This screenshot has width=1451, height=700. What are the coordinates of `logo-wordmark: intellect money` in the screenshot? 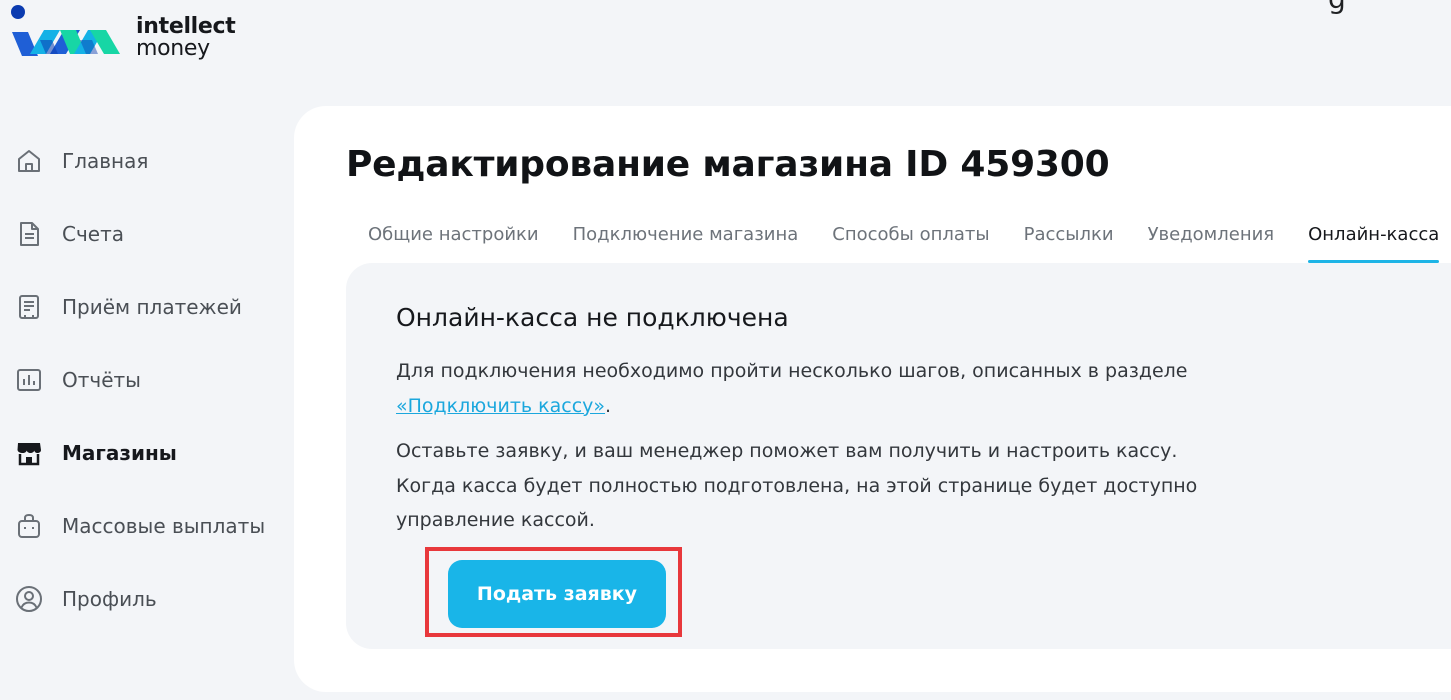 It's located at (186, 38).